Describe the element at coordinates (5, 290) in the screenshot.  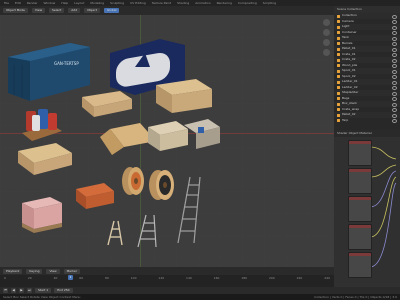
I see `jump-start-icon: ⏮` at that location.